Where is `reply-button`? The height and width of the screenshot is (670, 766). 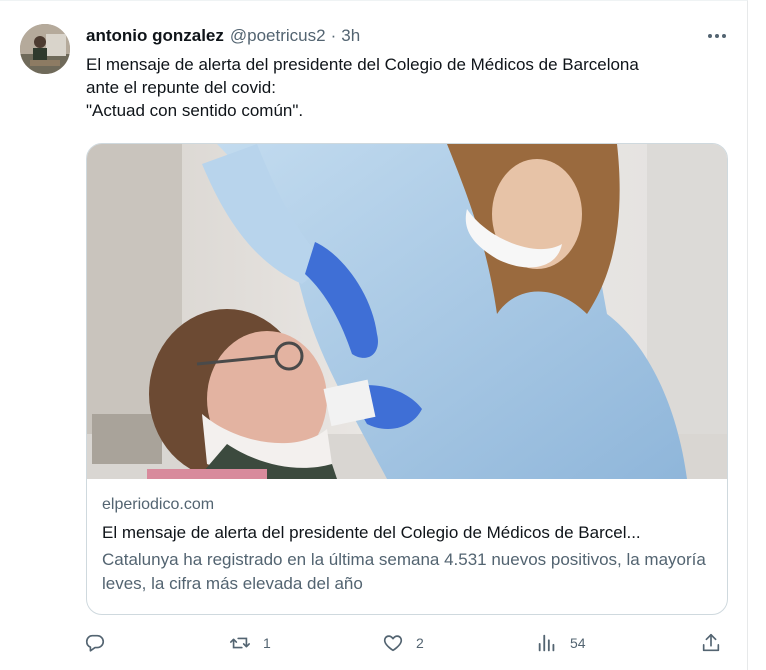
reply-button is located at coordinates (95, 643).